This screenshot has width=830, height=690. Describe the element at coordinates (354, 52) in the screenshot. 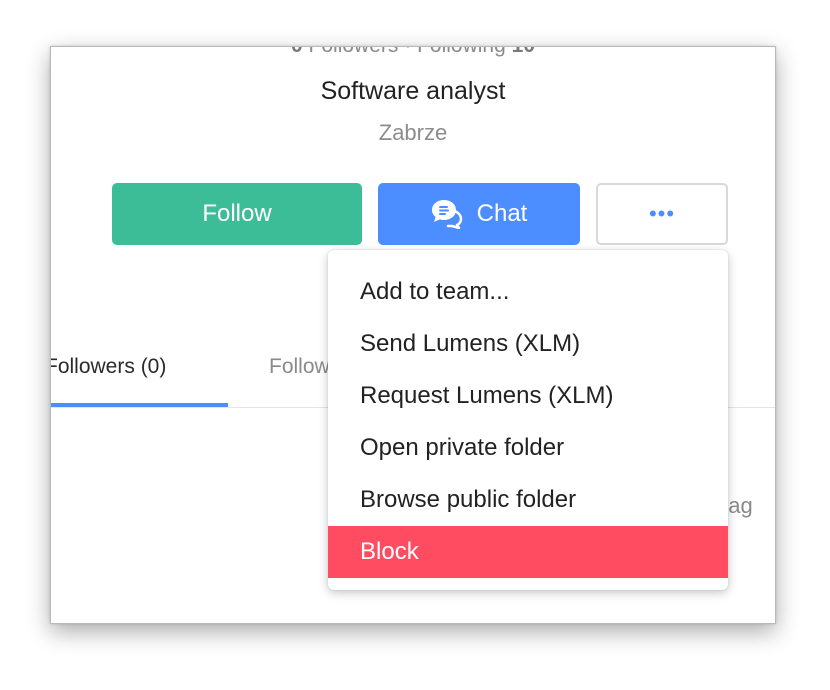

I see `followers-text: Followers` at that location.